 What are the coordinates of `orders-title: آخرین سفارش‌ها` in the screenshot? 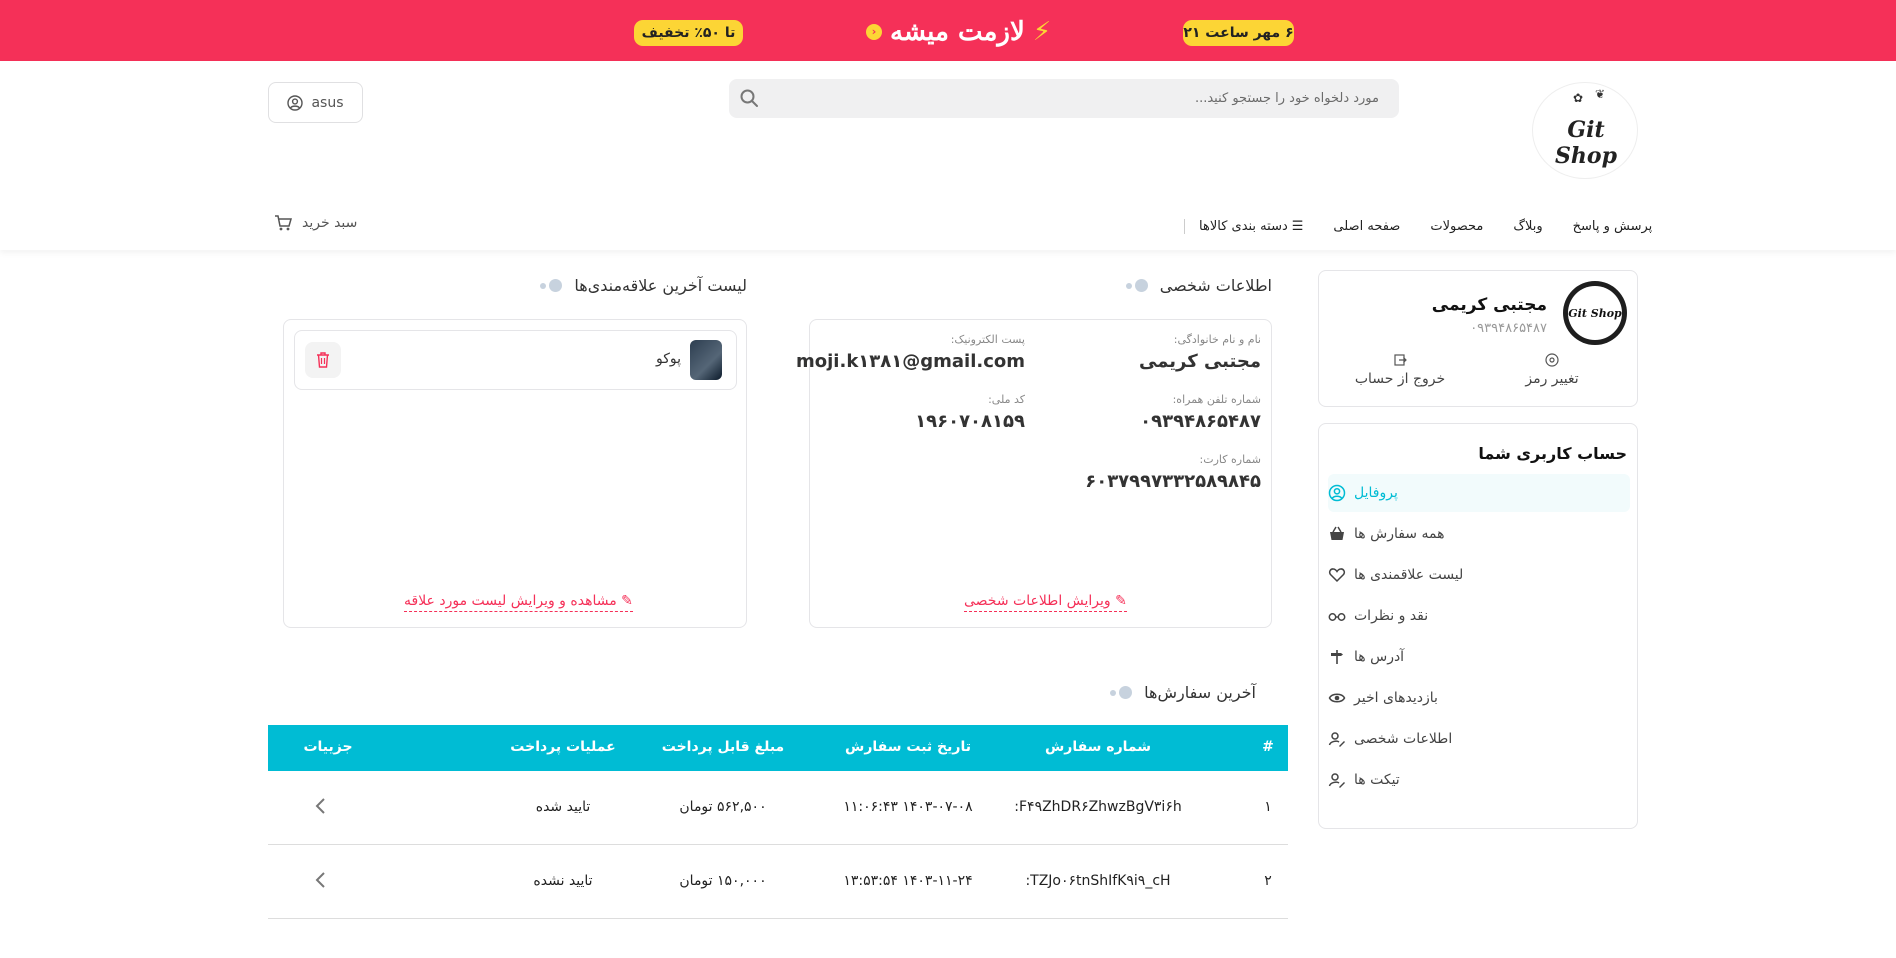 It's located at (1183, 692).